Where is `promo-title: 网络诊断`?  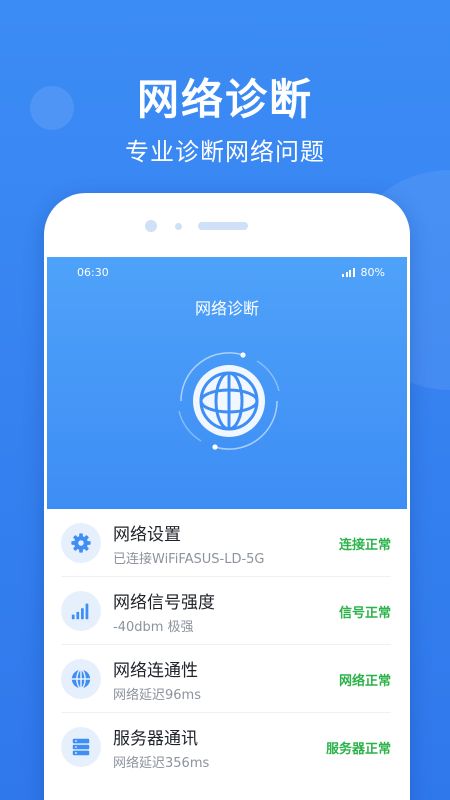
promo-title: 网络诊断 is located at coordinates (224, 99).